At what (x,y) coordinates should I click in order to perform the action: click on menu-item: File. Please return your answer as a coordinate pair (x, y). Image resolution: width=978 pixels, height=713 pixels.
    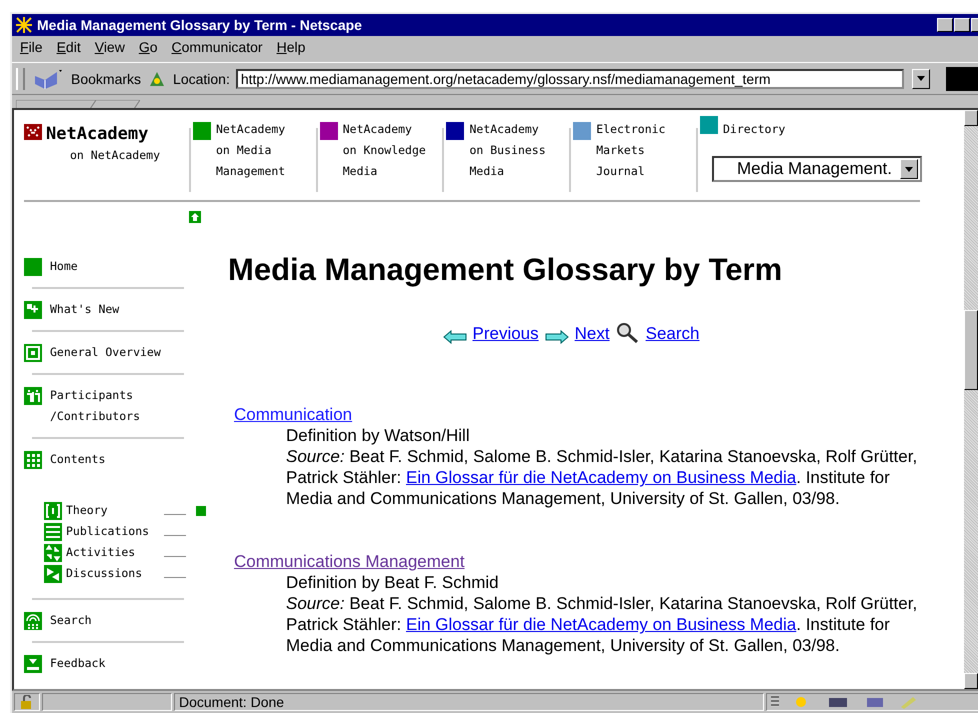
    Looking at the image, I should click on (31, 48).